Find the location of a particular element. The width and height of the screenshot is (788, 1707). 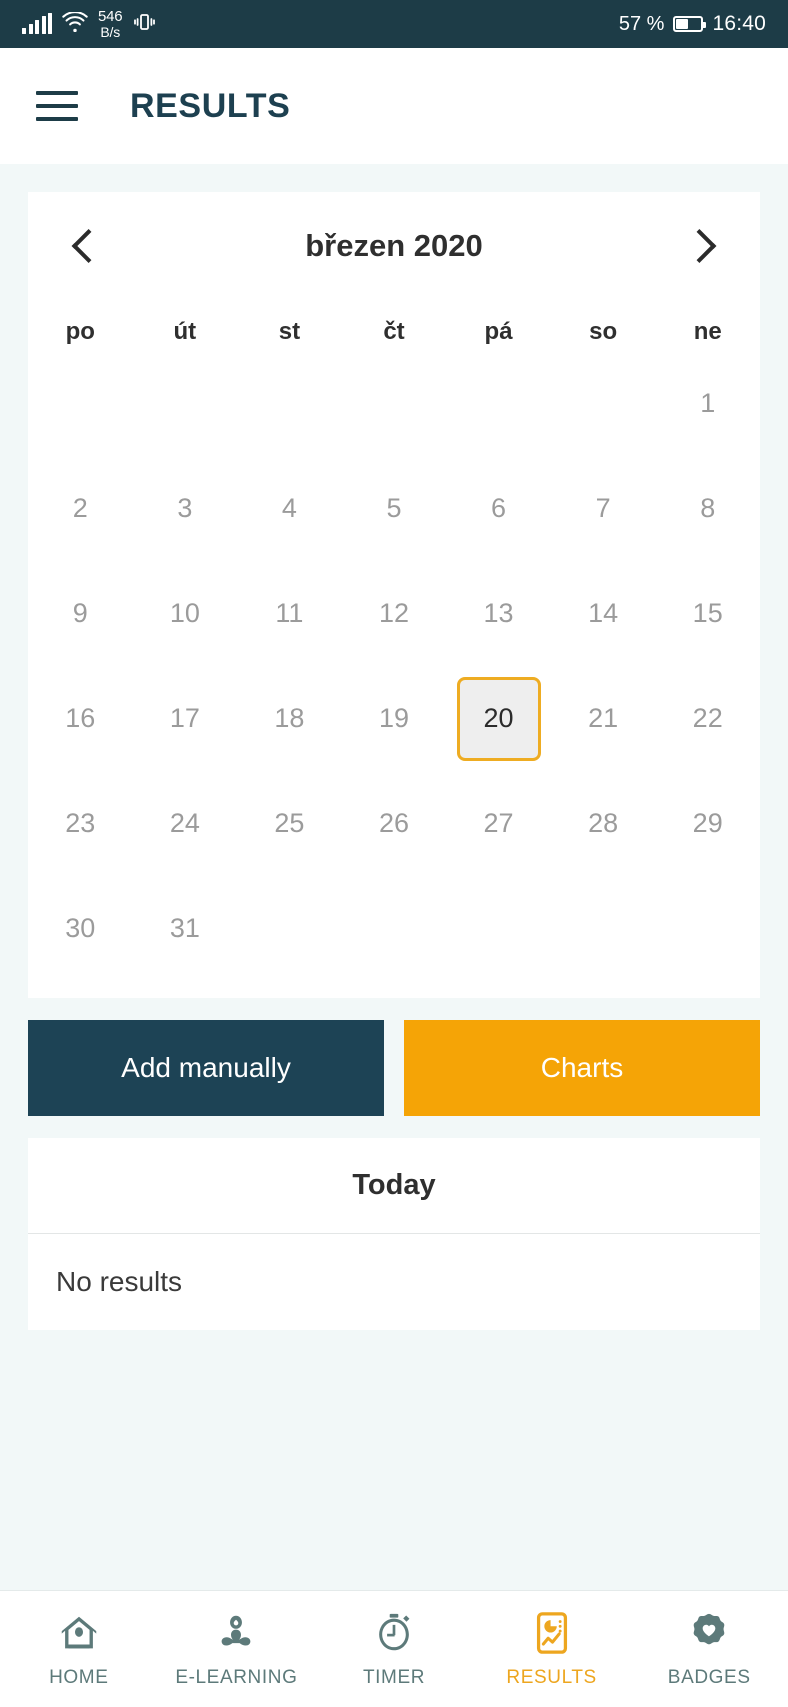

charts-button: Charts is located at coordinates (582, 1068).